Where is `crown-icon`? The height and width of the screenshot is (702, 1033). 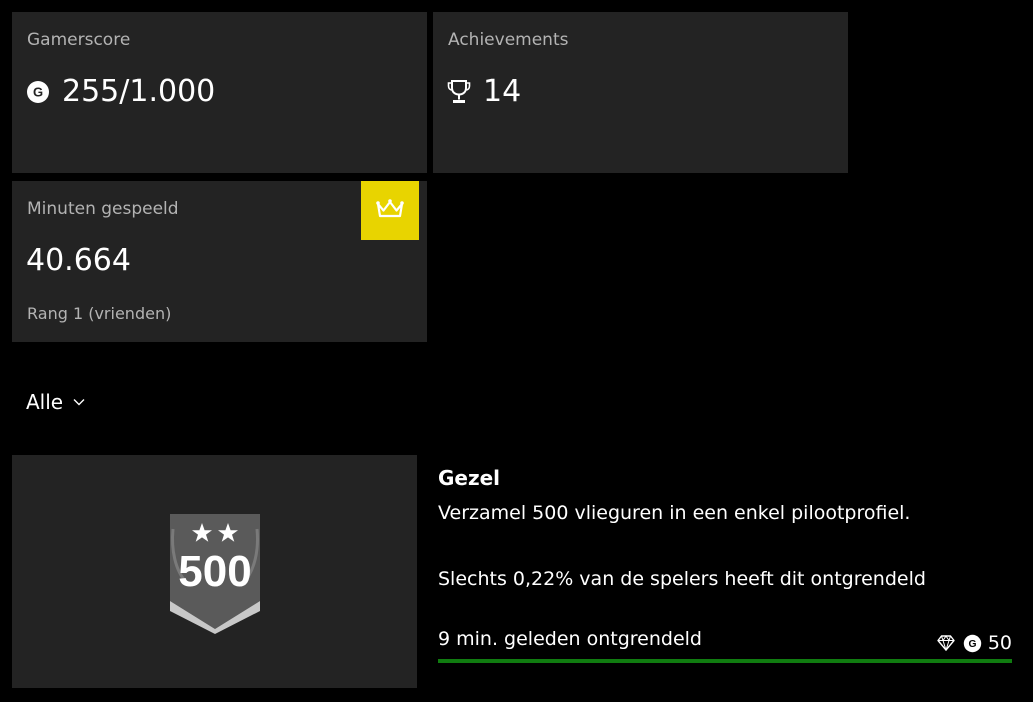
crown-icon is located at coordinates (390, 211).